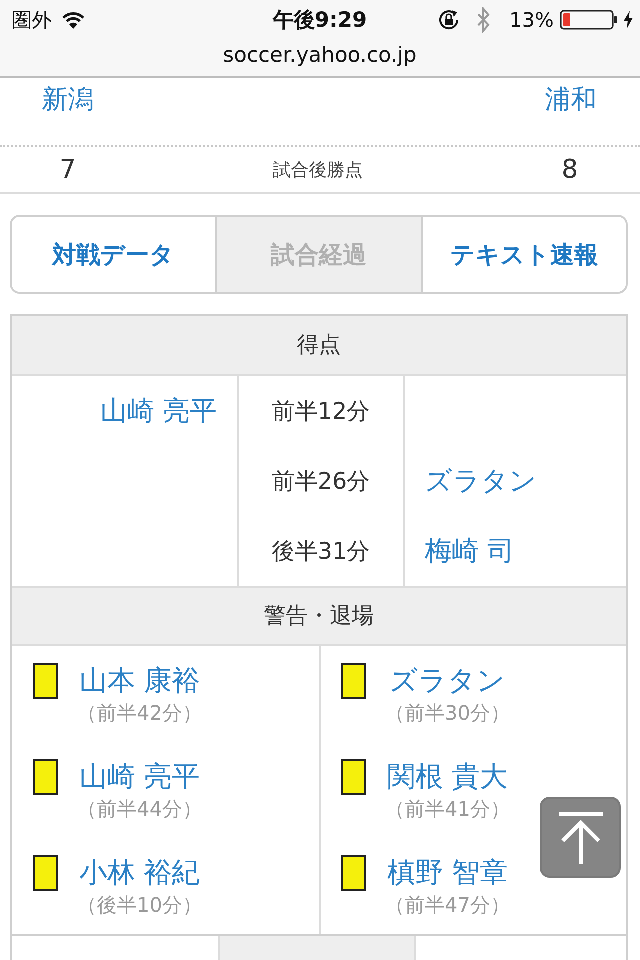 The height and width of the screenshot is (960, 640). What do you see at coordinates (319, 617) in the screenshot?
I see `section-header: 警告・退場` at bounding box center [319, 617].